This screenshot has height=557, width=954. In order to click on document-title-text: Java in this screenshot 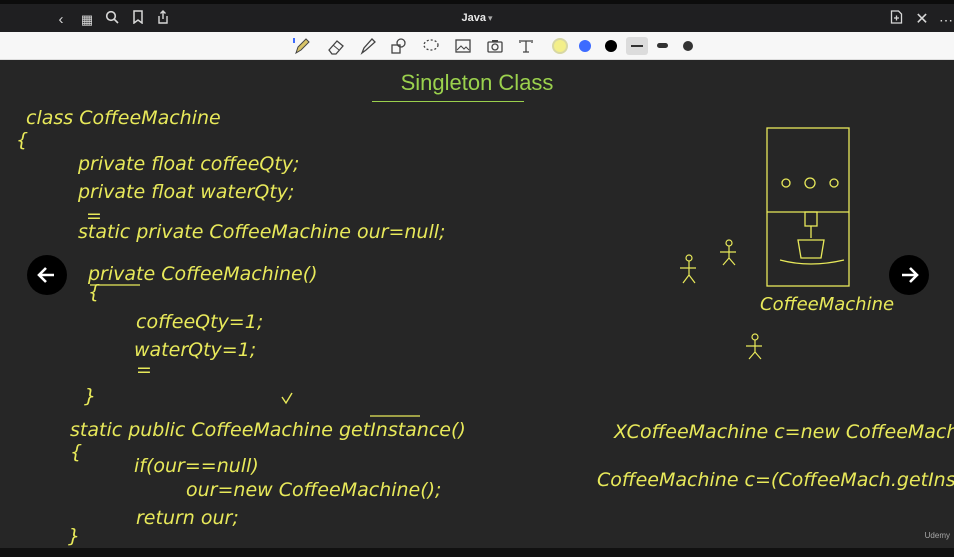, I will do `click(473, 18)`.